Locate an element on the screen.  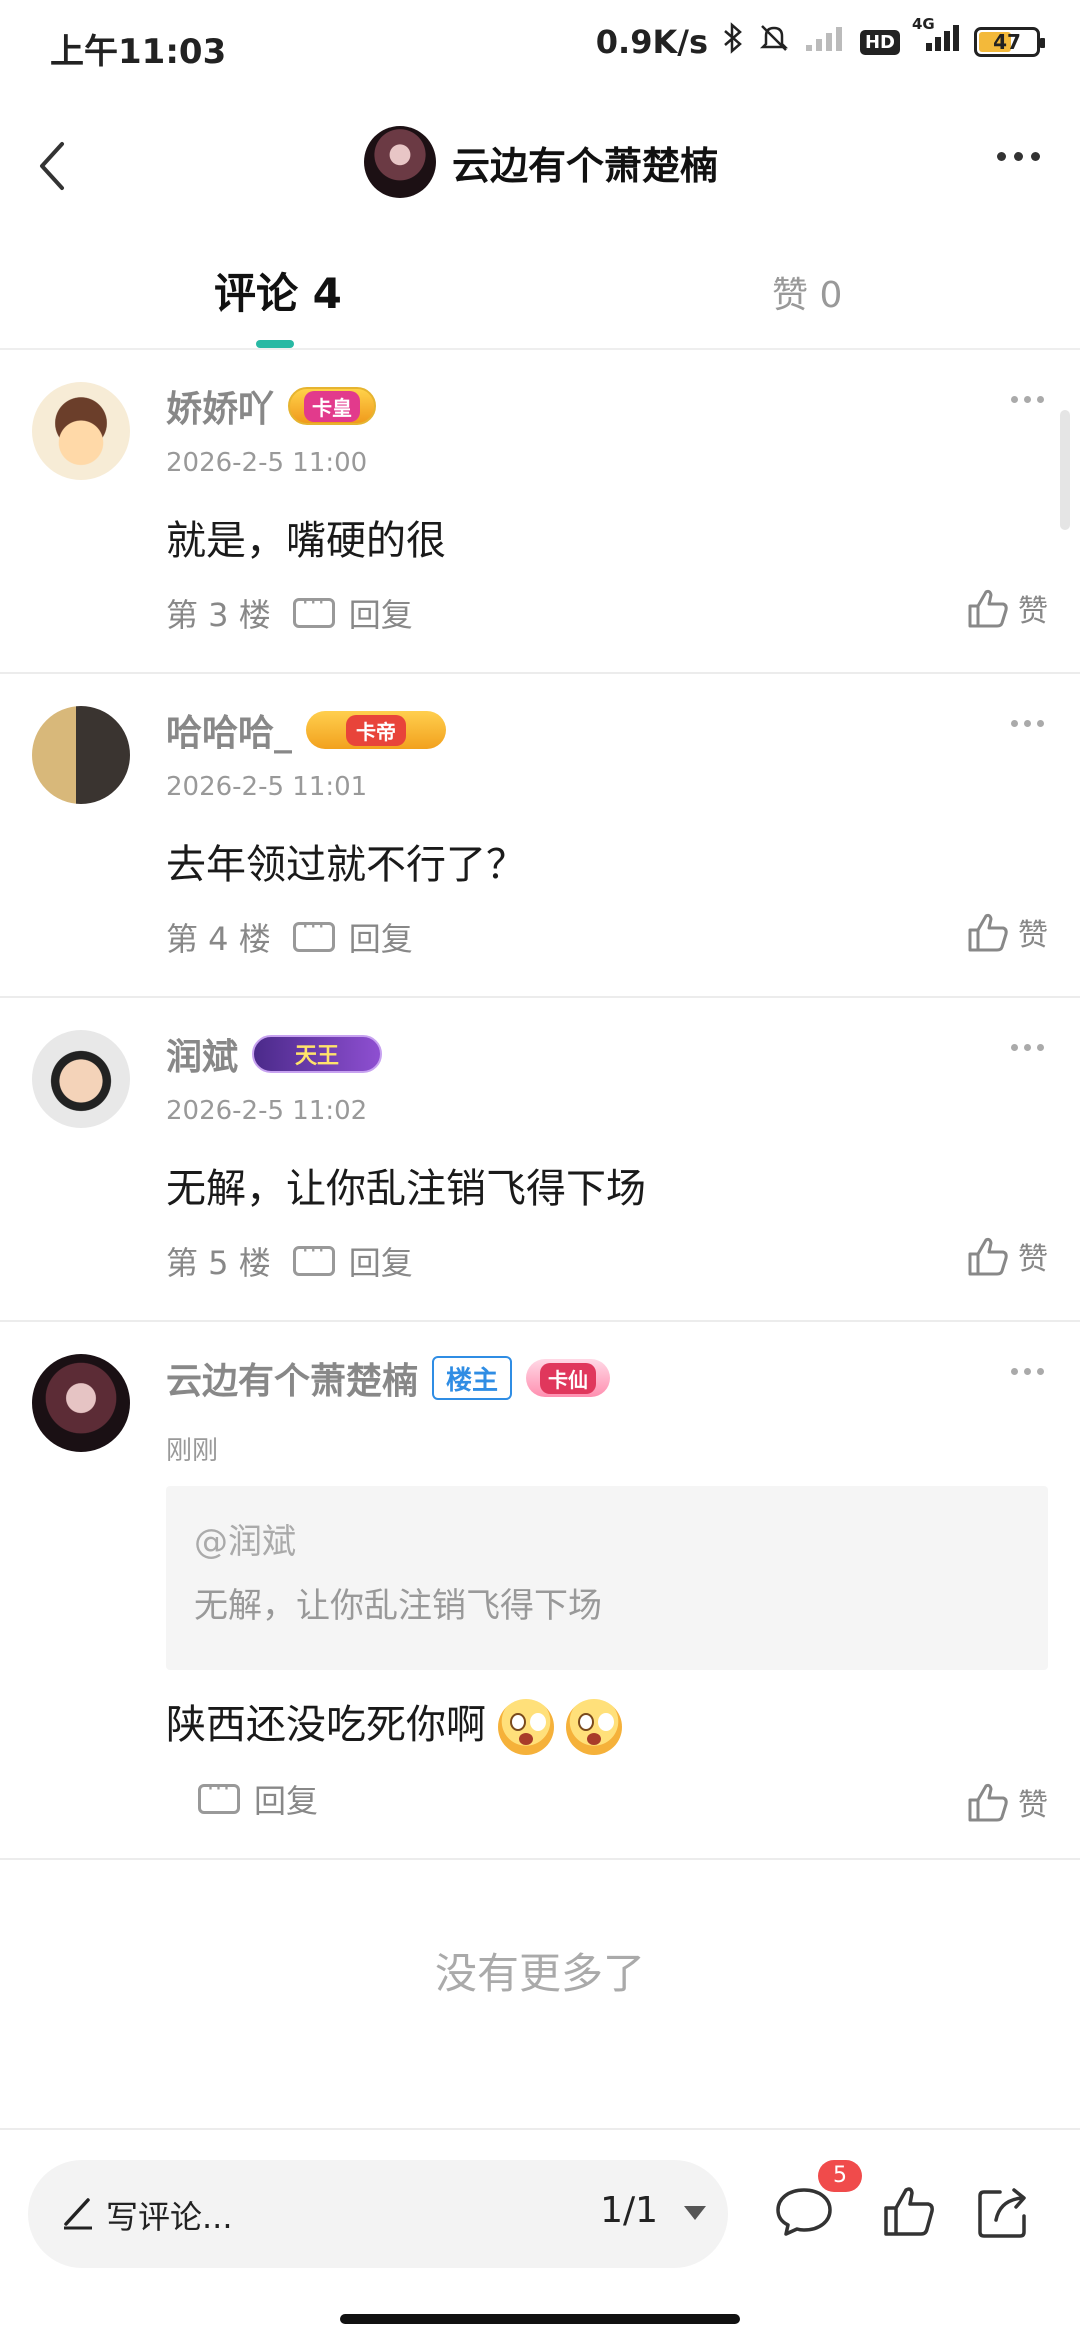
comment-content-row: 陕西还没吃死你啊 is located at coordinates (394, 1723).